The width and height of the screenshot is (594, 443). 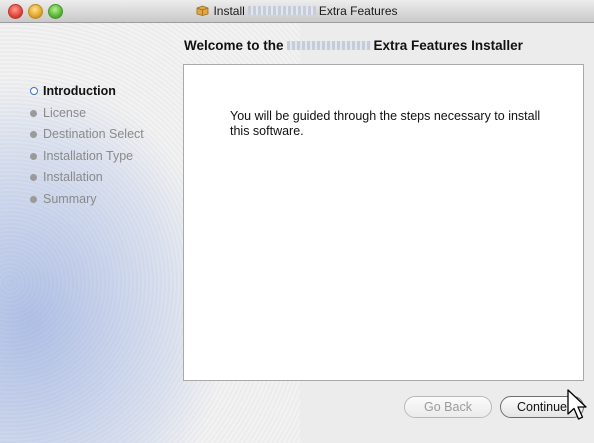 I want to click on step-introduction: Introduction, so click(x=87, y=95).